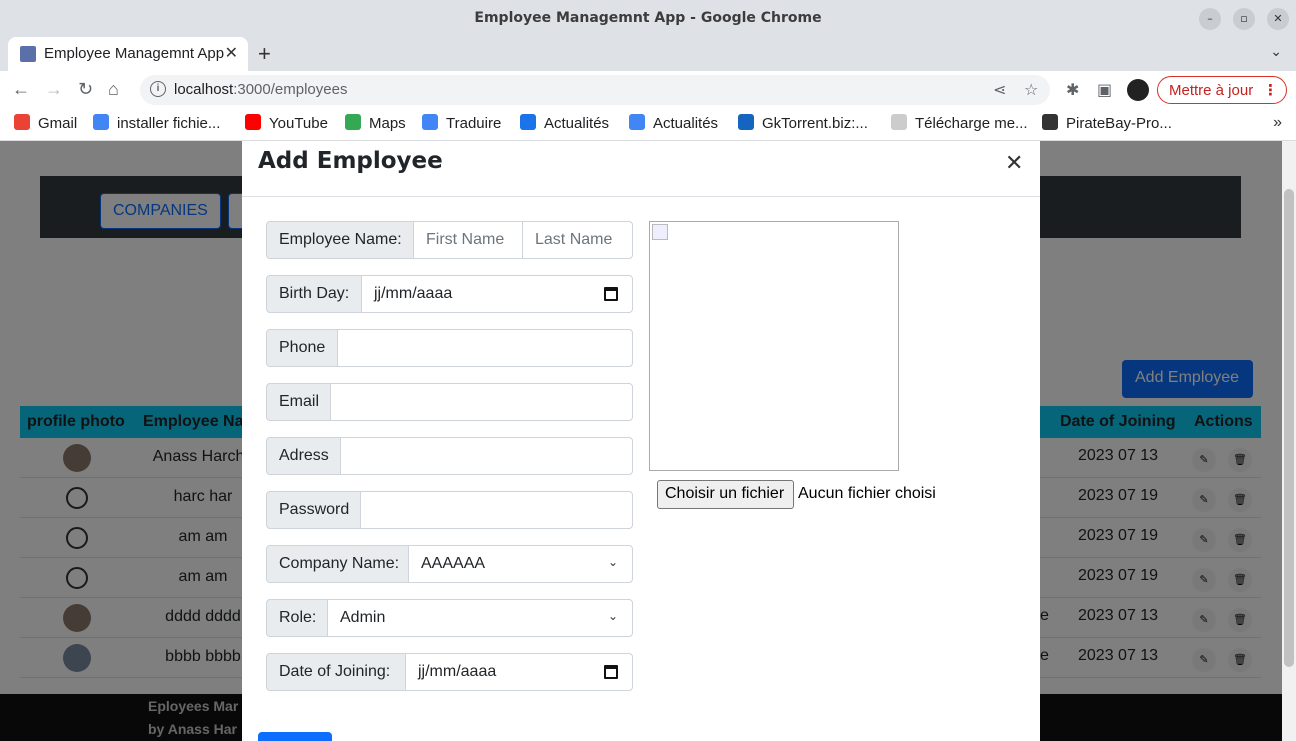  What do you see at coordinates (577, 240) in the screenshot?
I see `last-name-input: Last Name` at bounding box center [577, 240].